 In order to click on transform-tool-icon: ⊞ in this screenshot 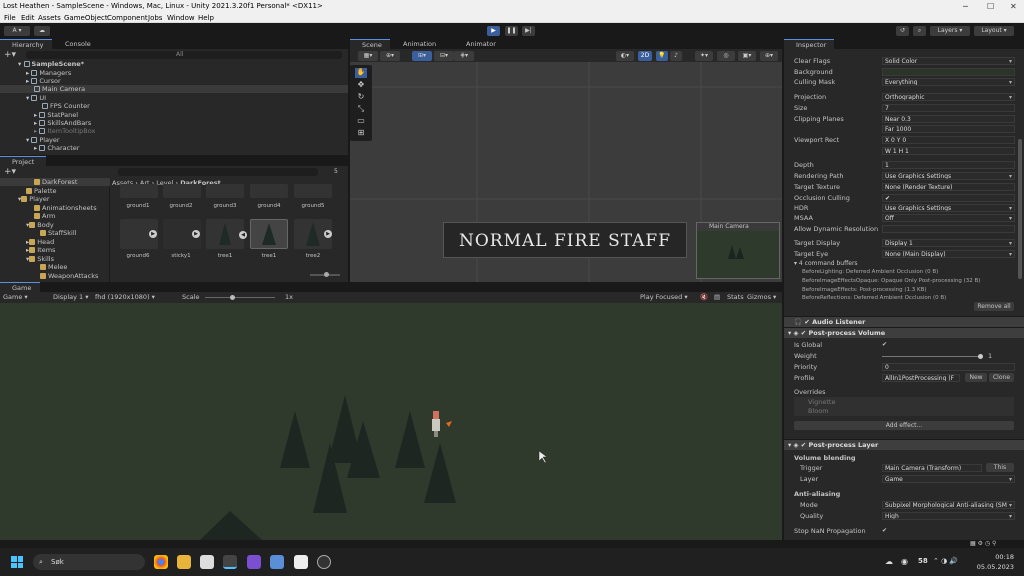, I will do `click(361, 133)`.